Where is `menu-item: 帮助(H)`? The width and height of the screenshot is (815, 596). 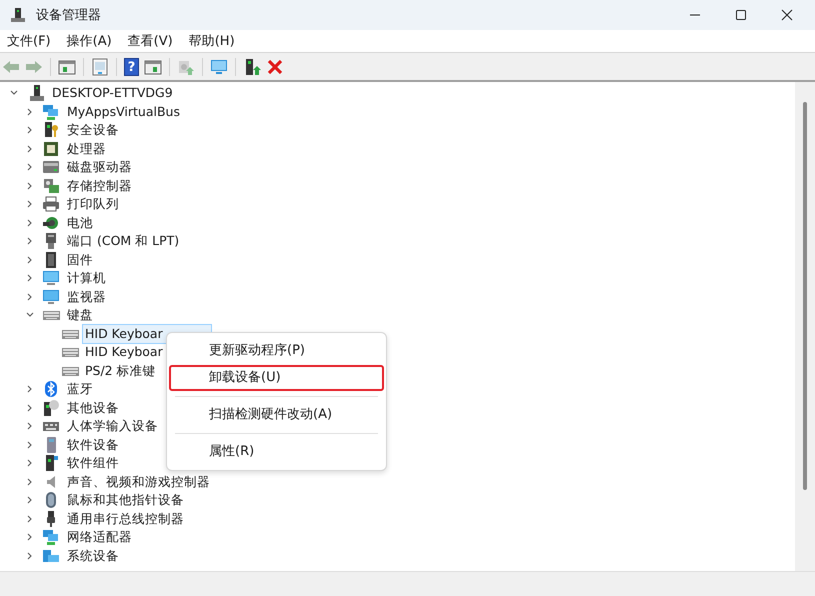 menu-item: 帮助(H) is located at coordinates (211, 41).